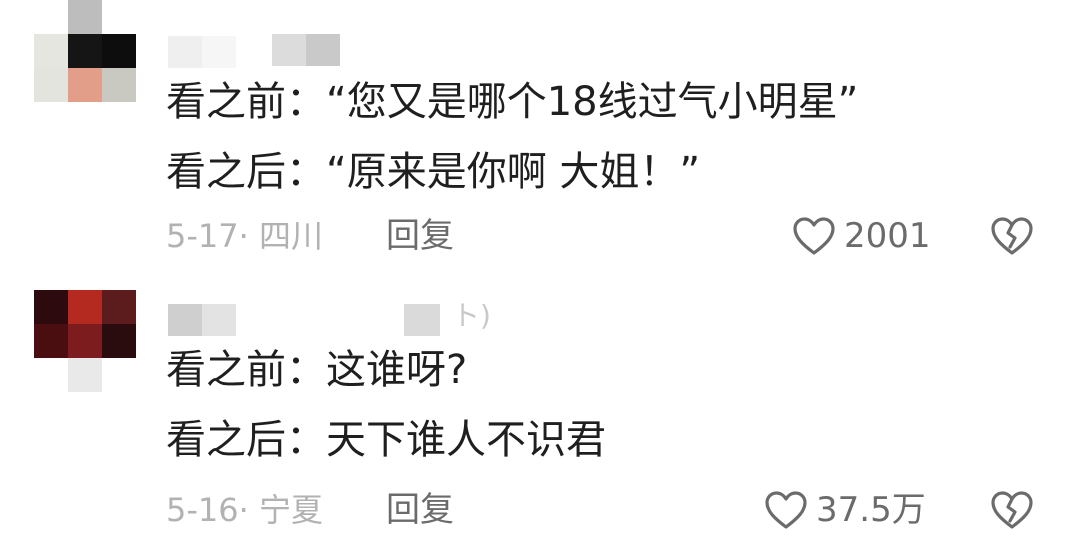  I want to click on like-count: 2001, so click(887, 236).